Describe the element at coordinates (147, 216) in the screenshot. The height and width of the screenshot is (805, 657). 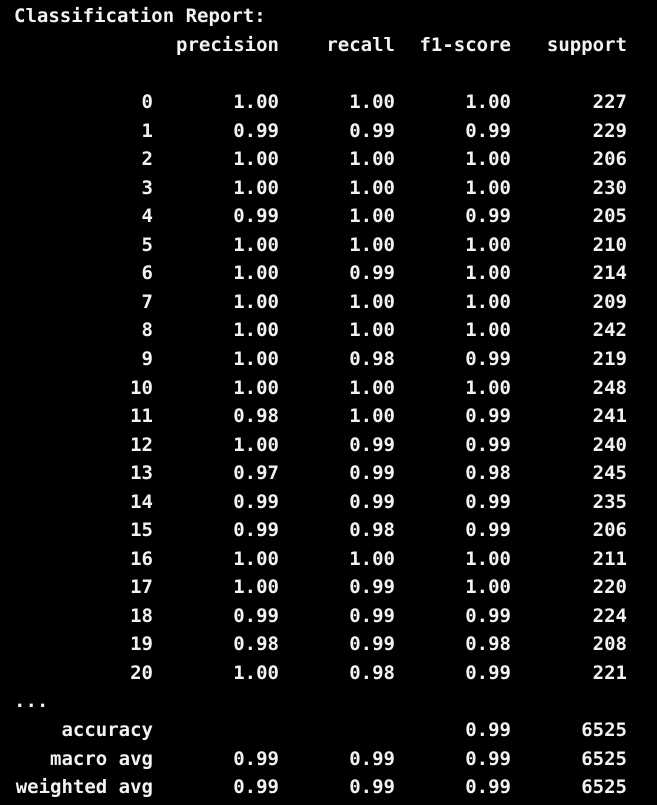
I see `row-label: 4` at that location.